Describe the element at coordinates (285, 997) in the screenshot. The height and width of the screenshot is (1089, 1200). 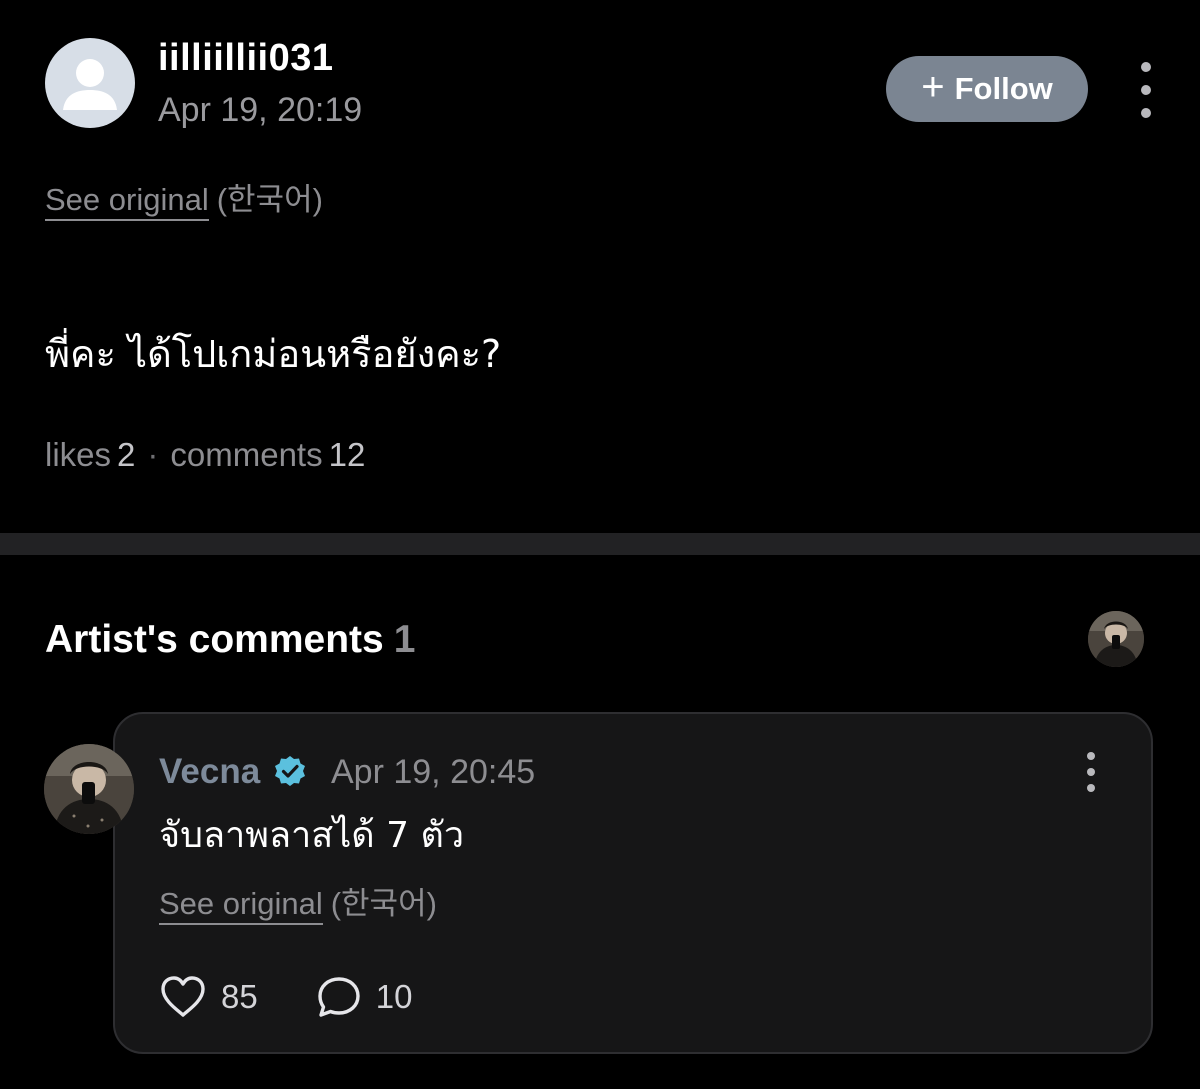
I see `comment-actions: 85 10` at that location.